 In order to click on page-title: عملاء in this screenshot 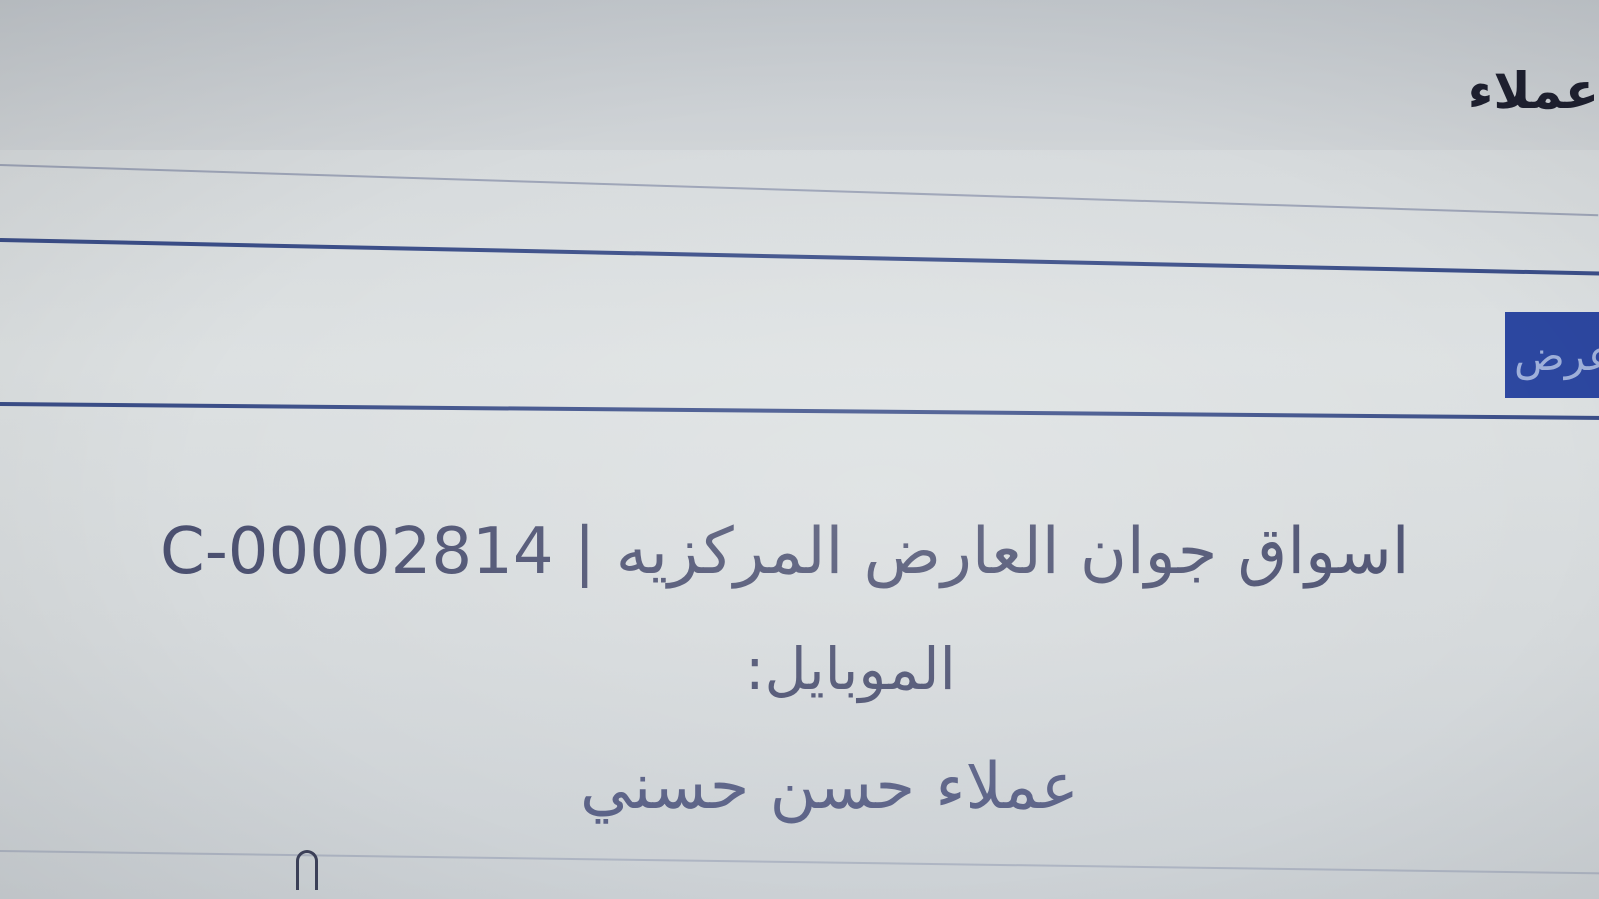, I will do `click(1533, 91)`.